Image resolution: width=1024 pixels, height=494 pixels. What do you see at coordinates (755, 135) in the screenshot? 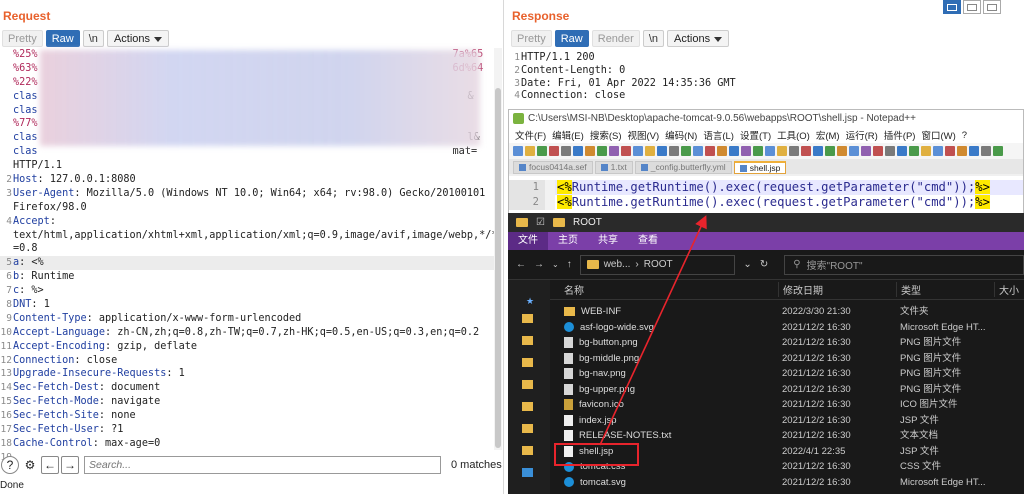
I see `menu-item: 设置(T)` at bounding box center [755, 135].